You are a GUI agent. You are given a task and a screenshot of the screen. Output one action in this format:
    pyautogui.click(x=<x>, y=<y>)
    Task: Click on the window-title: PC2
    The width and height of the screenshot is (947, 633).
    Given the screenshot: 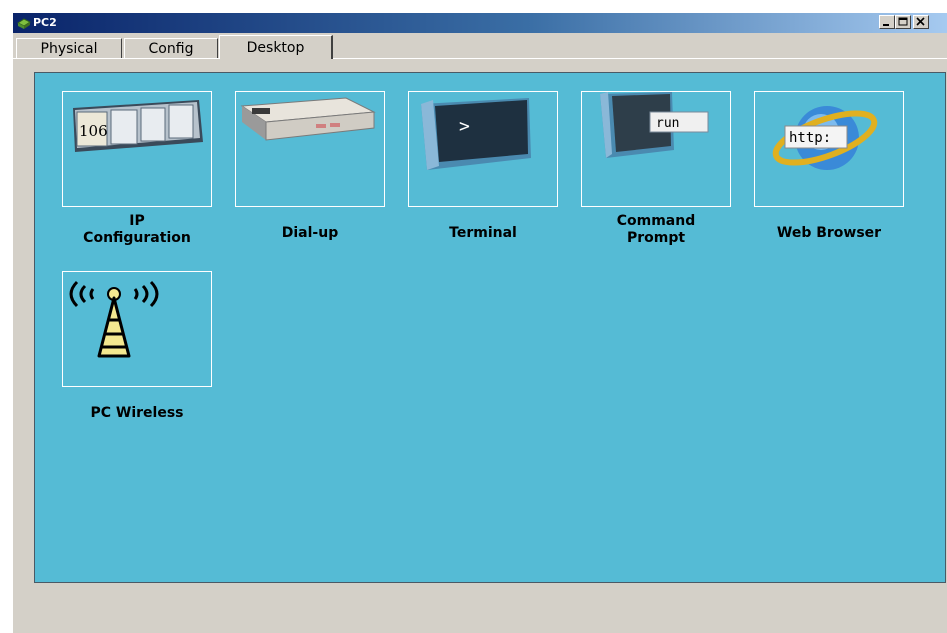 What is the action you would take?
    pyautogui.click(x=45, y=22)
    